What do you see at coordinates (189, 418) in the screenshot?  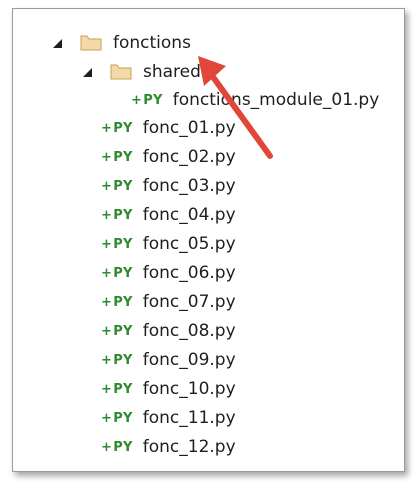 I see `file-label: fonc_11.py` at bounding box center [189, 418].